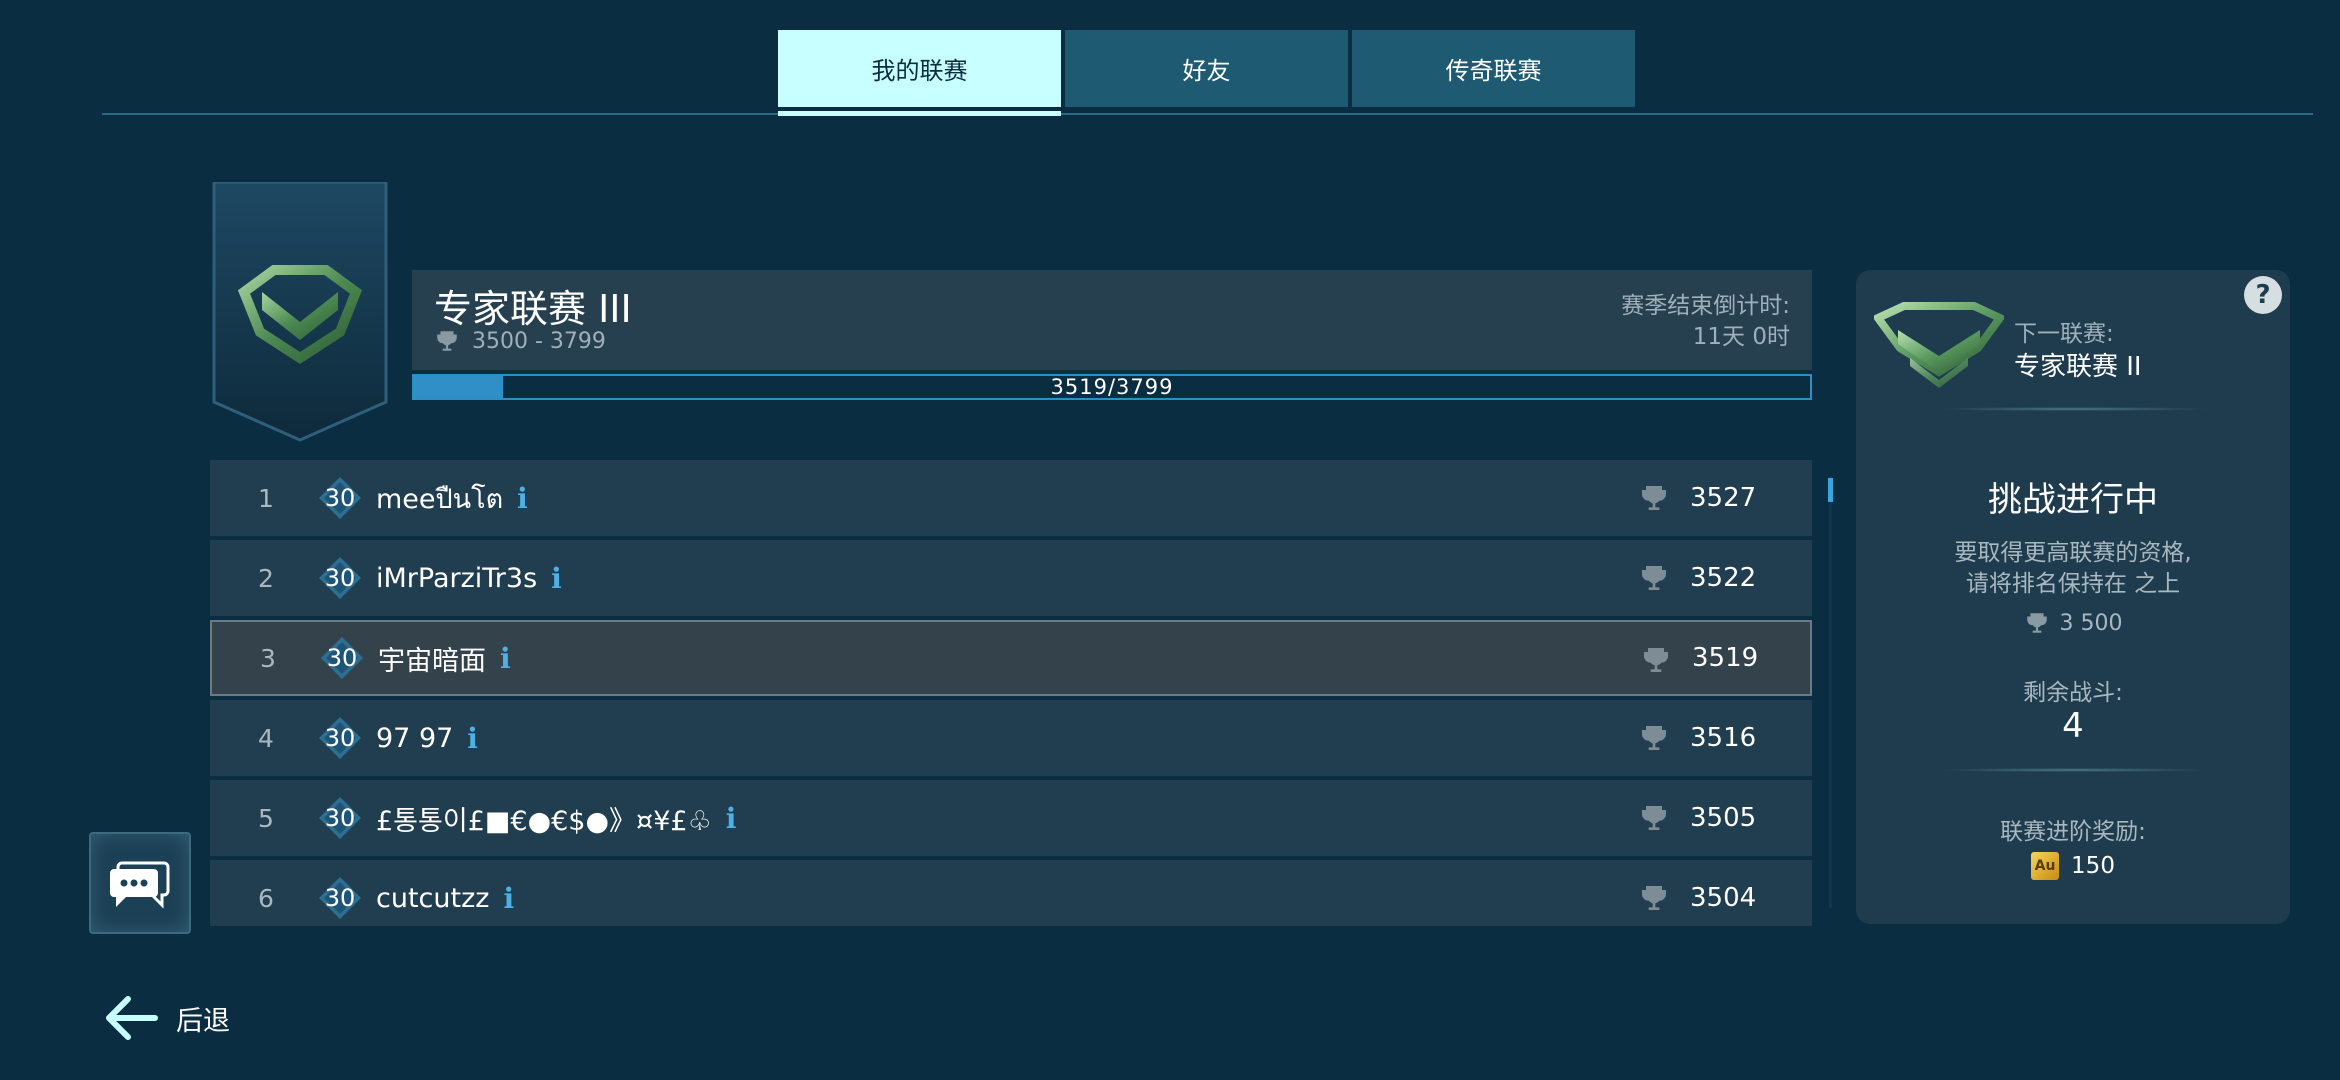 Image resolution: width=2340 pixels, height=1080 pixels. Describe the element at coordinates (544, 821) in the screenshot. I see `player-name-text: £통통이£■€●€$●》¤¥£♧` at that location.